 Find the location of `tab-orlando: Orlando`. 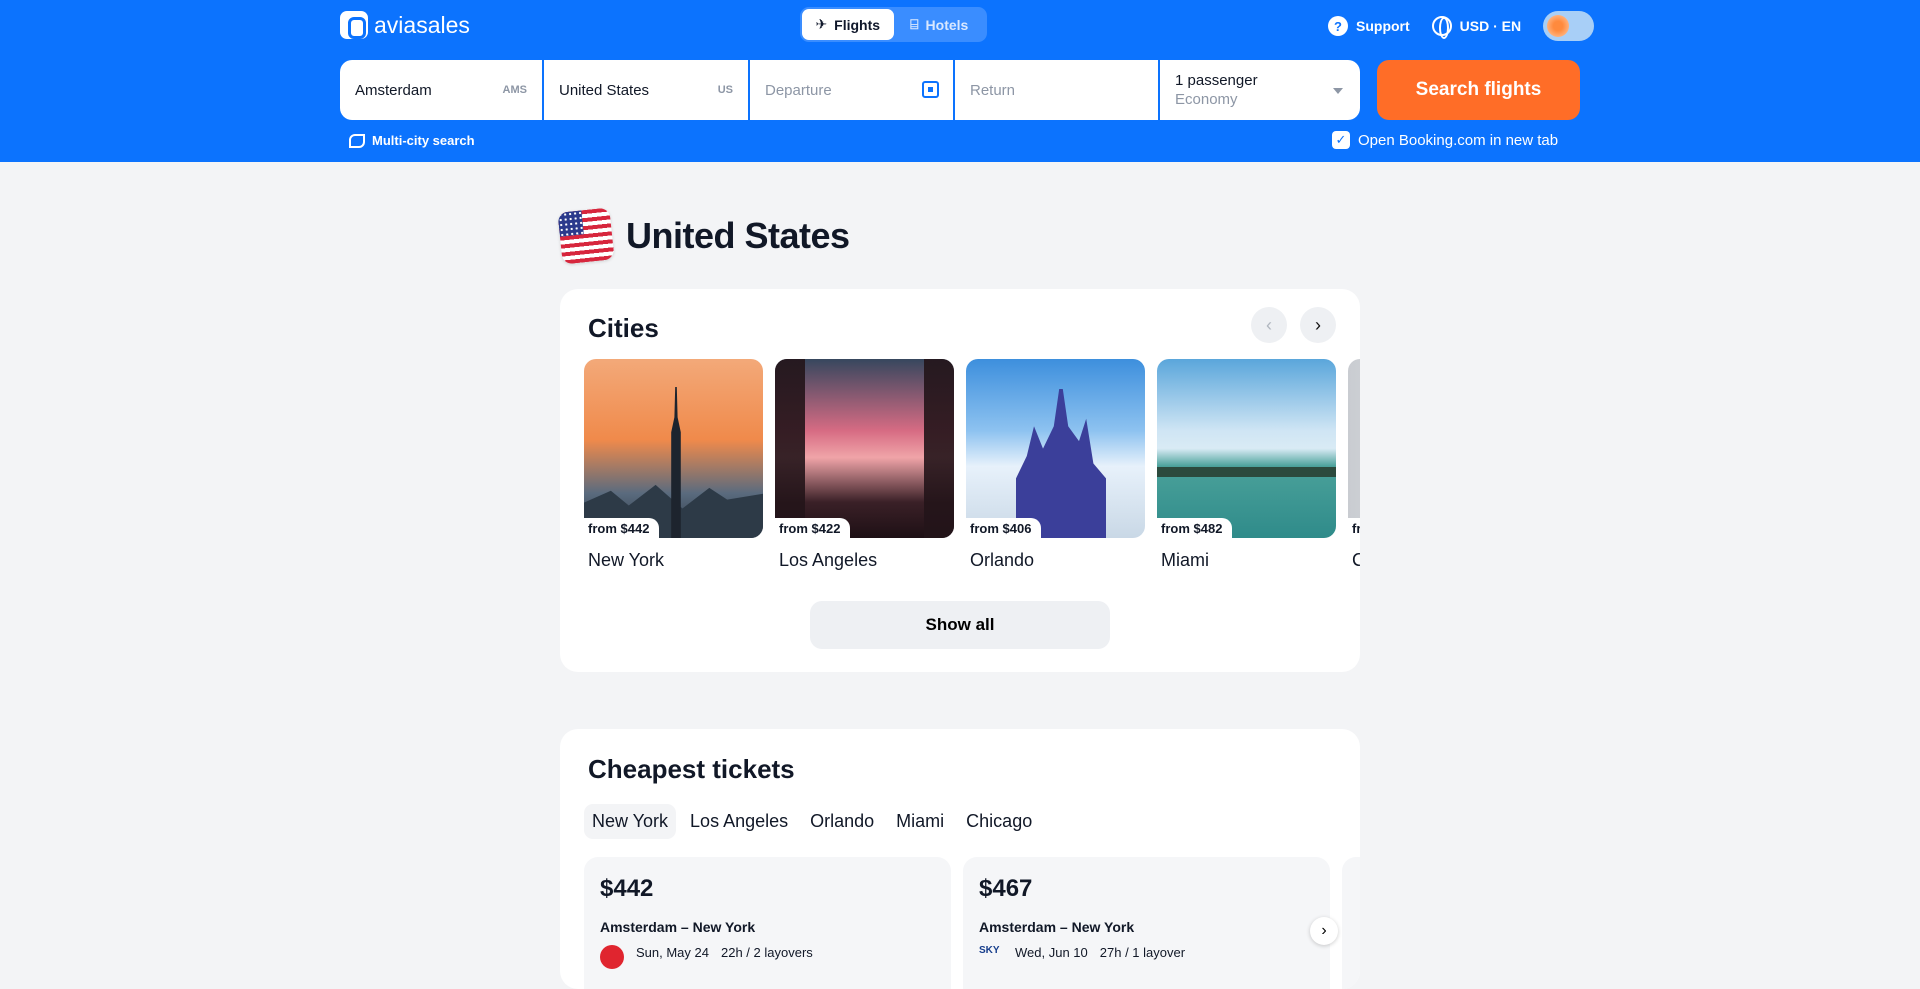

tab-orlando: Orlando is located at coordinates (842, 821).